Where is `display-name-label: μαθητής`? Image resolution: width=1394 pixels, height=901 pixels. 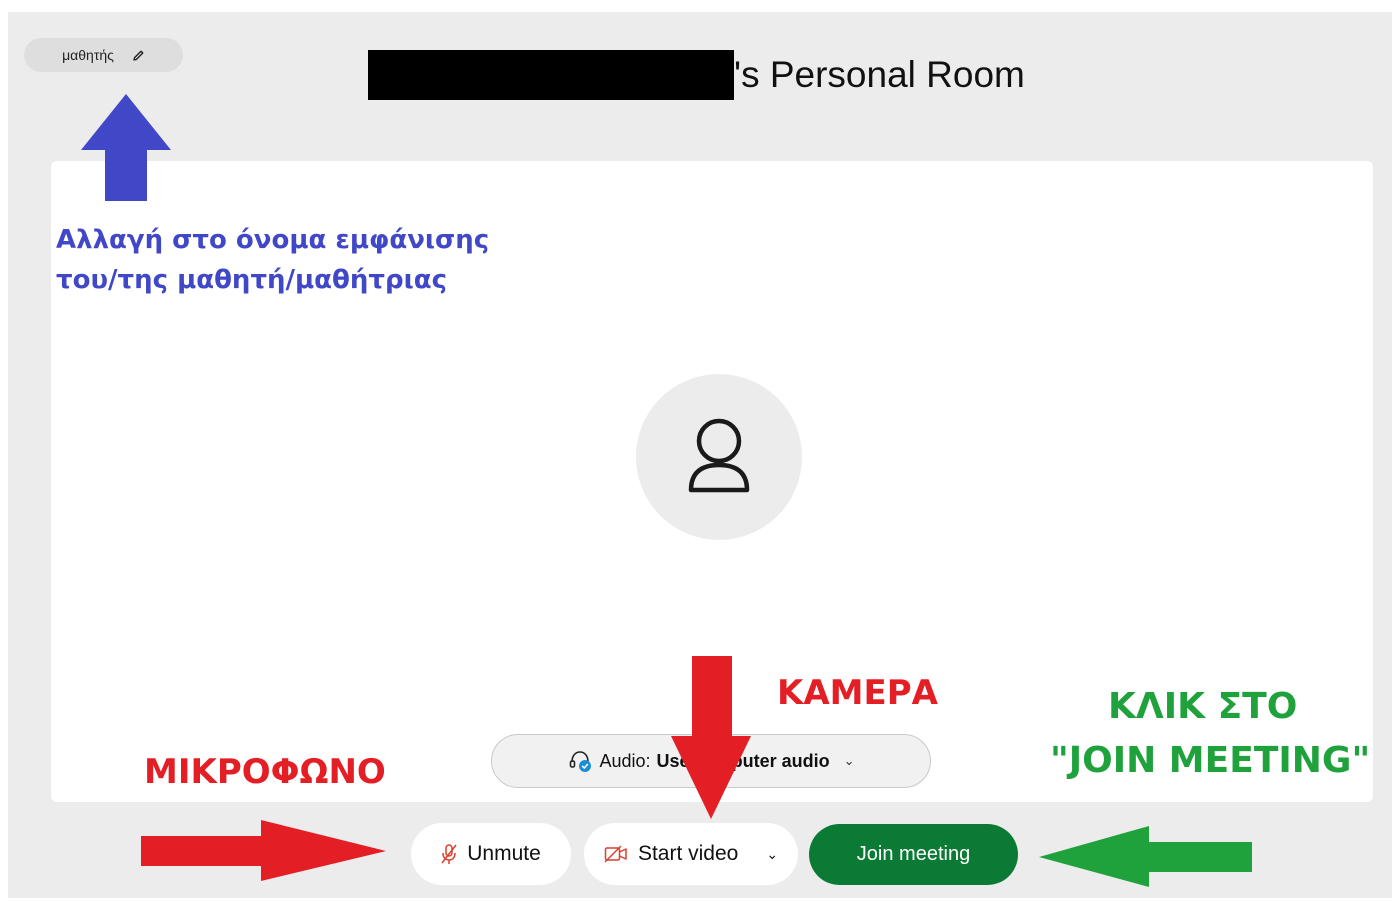
display-name-label: μαθητής is located at coordinates (88, 55).